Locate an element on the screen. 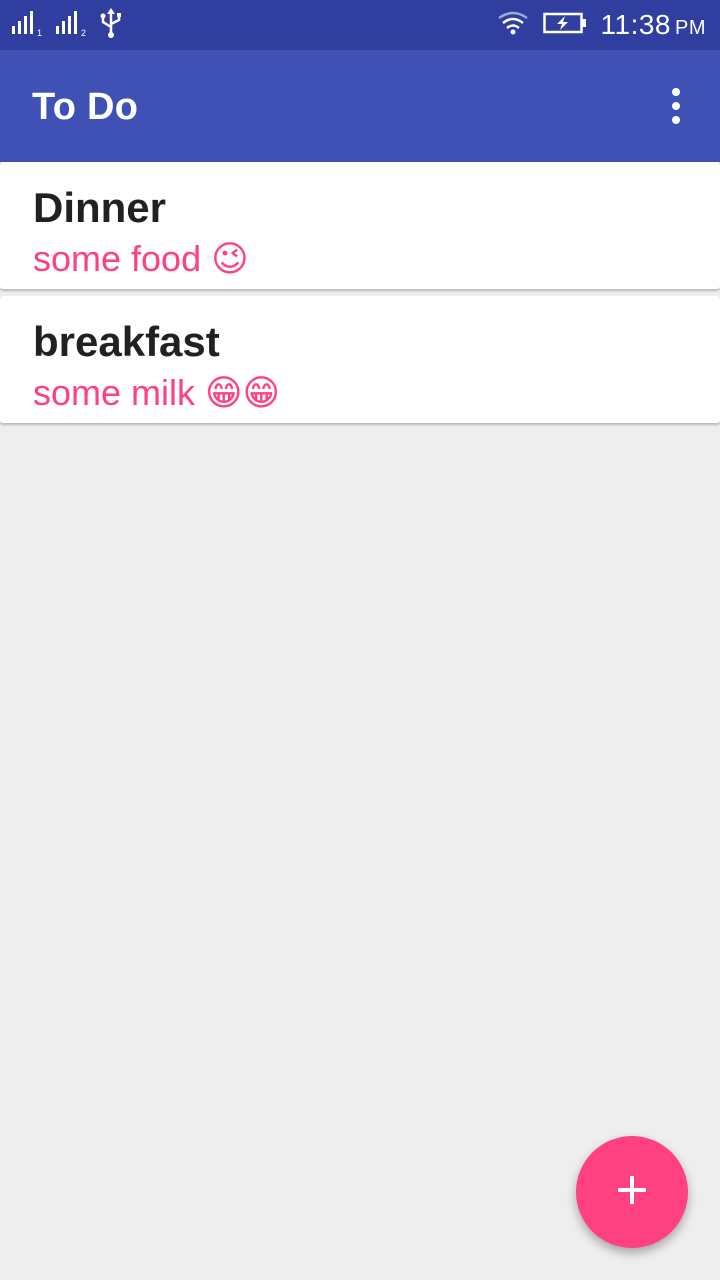 This screenshot has width=720, height=1280. todo-title: breakfast is located at coordinates (126, 341).